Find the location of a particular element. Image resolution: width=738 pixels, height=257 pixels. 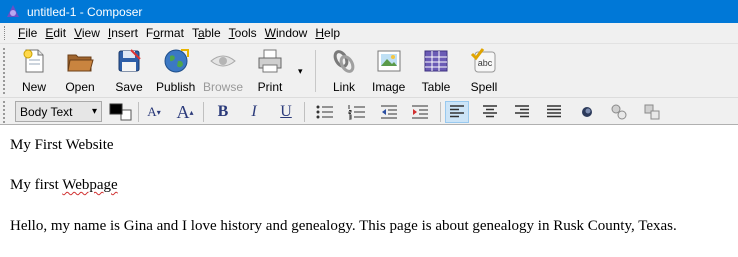

lower-layer-icon is located at coordinates (652, 112).